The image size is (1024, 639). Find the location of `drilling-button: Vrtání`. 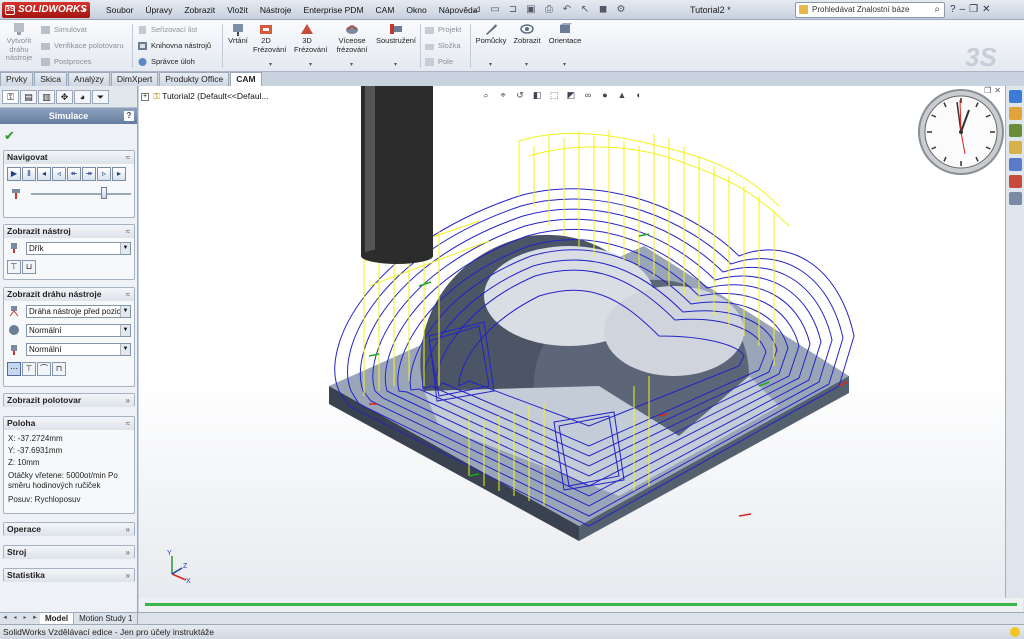

drilling-button: Vrtání is located at coordinates (238, 34).